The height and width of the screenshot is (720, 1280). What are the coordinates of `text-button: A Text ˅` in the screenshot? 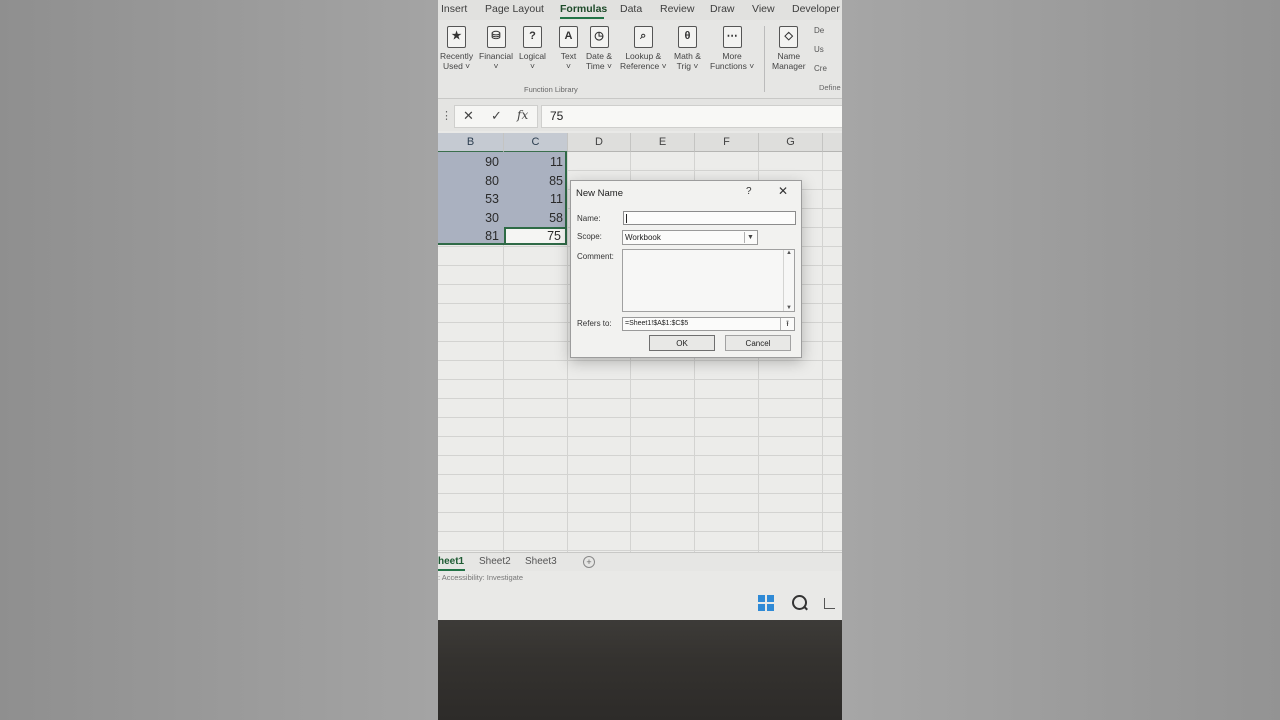 It's located at (568, 48).